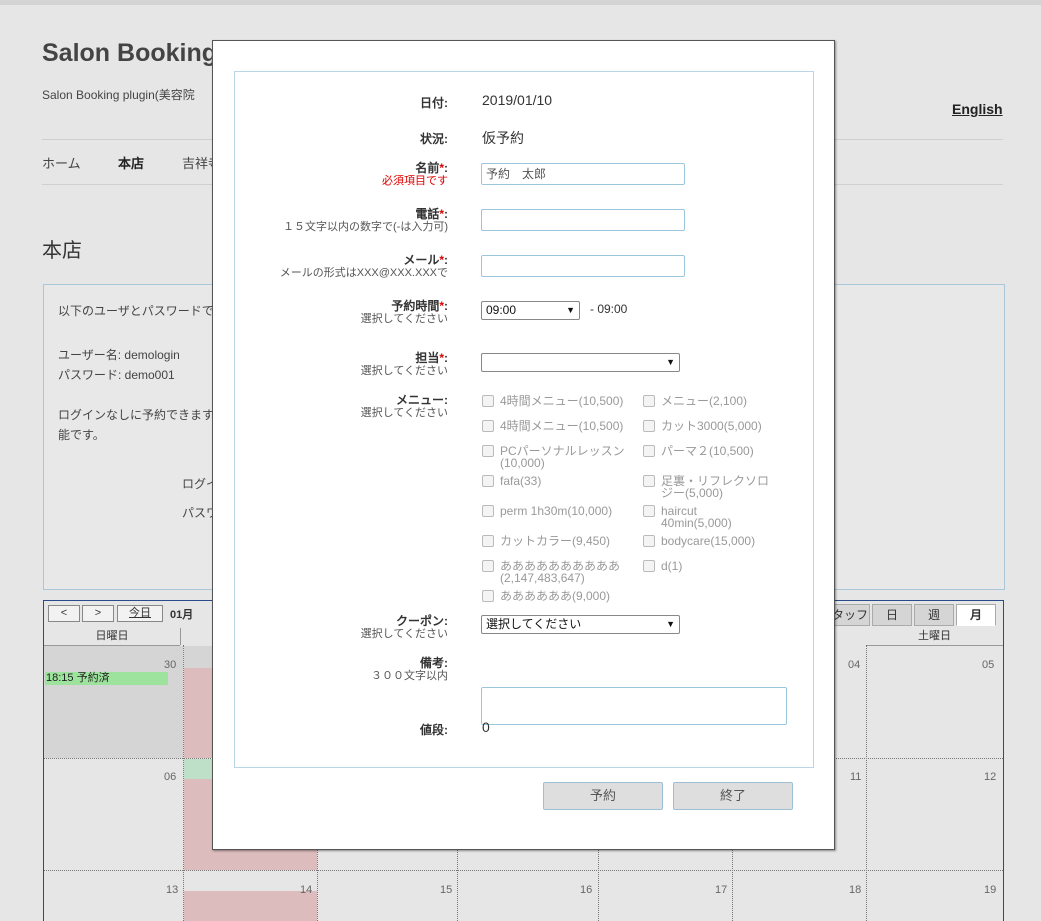  What do you see at coordinates (129, 53) in the screenshot?
I see `site-title: Salon Booking` at bounding box center [129, 53].